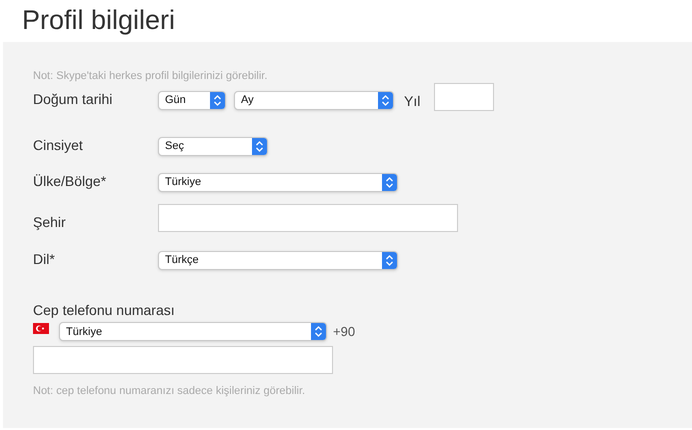  What do you see at coordinates (41, 328) in the screenshot?
I see `flag-icon` at bounding box center [41, 328].